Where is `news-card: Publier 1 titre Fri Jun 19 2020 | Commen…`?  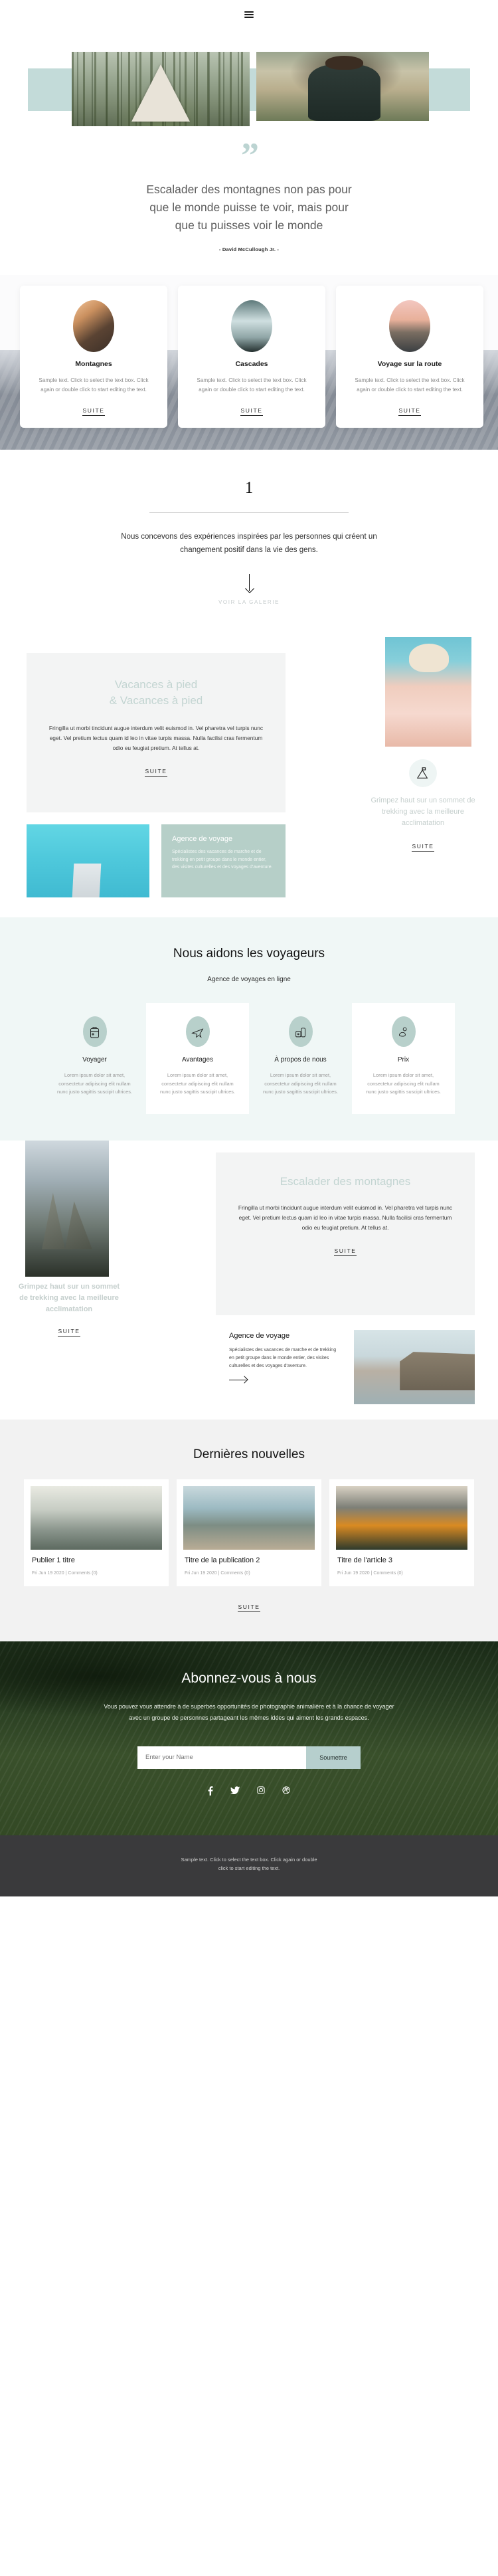 news-card: Publier 1 titre Fri Jun 19 2020 | Commen… is located at coordinates (97, 1532).